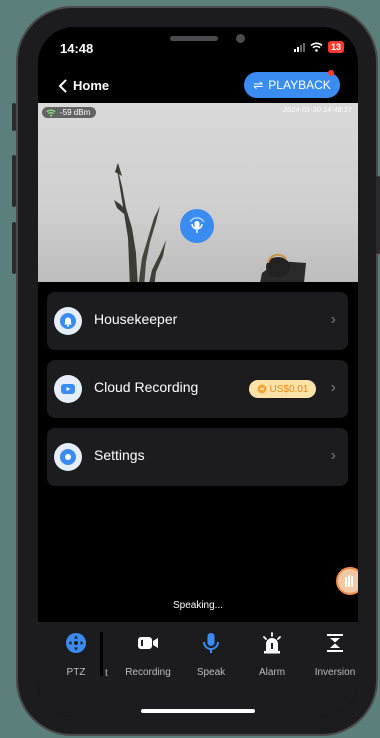 The image size is (380, 738). What do you see at coordinates (14, 117) in the screenshot?
I see `phone-action-button` at bounding box center [14, 117].